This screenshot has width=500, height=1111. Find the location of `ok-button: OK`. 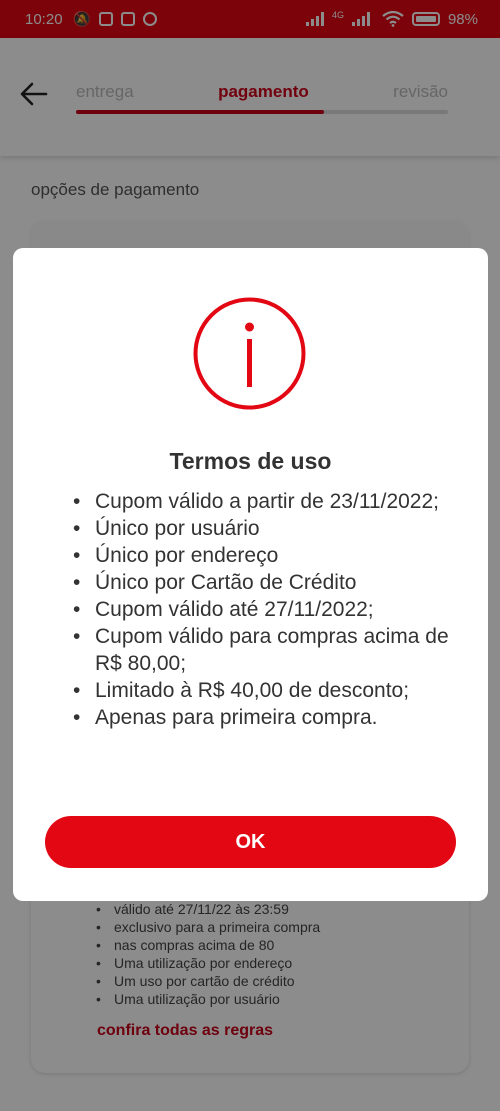

ok-button: OK is located at coordinates (250, 842).